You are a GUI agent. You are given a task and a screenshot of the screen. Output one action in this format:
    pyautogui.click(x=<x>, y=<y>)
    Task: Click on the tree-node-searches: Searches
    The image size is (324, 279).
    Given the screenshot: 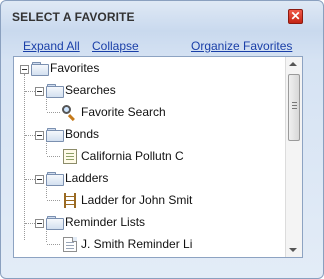 What is the action you would take?
    pyautogui.click(x=90, y=90)
    